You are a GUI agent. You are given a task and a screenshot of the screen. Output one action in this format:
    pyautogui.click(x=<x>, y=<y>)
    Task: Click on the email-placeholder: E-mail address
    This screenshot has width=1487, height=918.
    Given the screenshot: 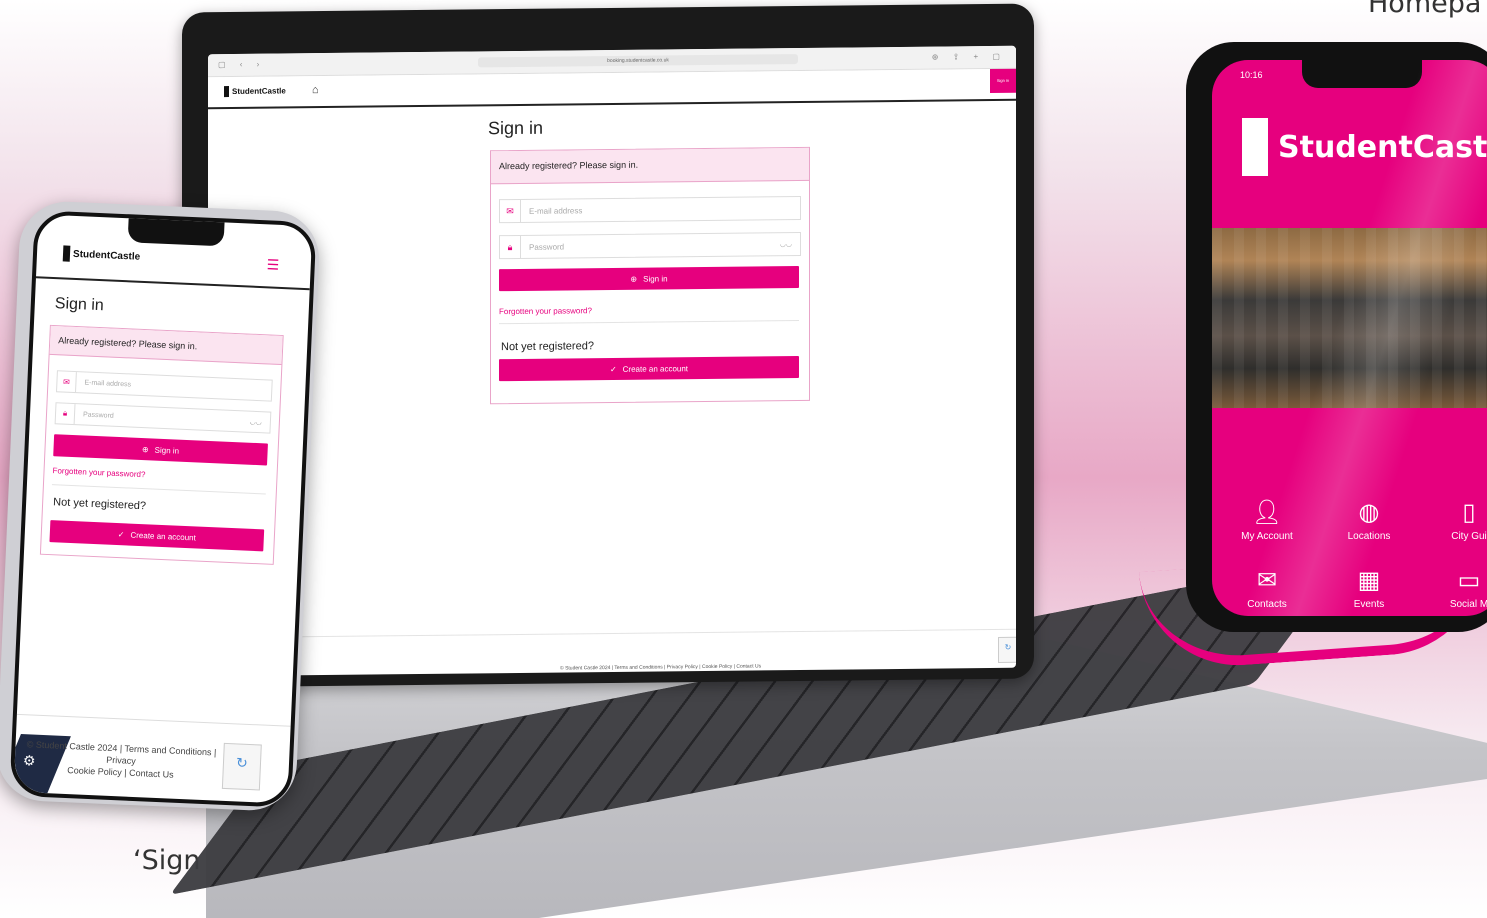 What is the action you would take?
    pyautogui.click(x=556, y=210)
    